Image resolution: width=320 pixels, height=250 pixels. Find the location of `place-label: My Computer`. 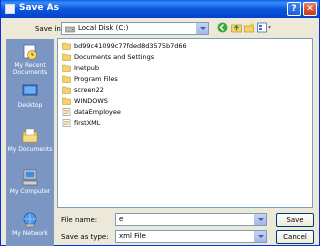

place-label: My Computer is located at coordinates (30, 191).